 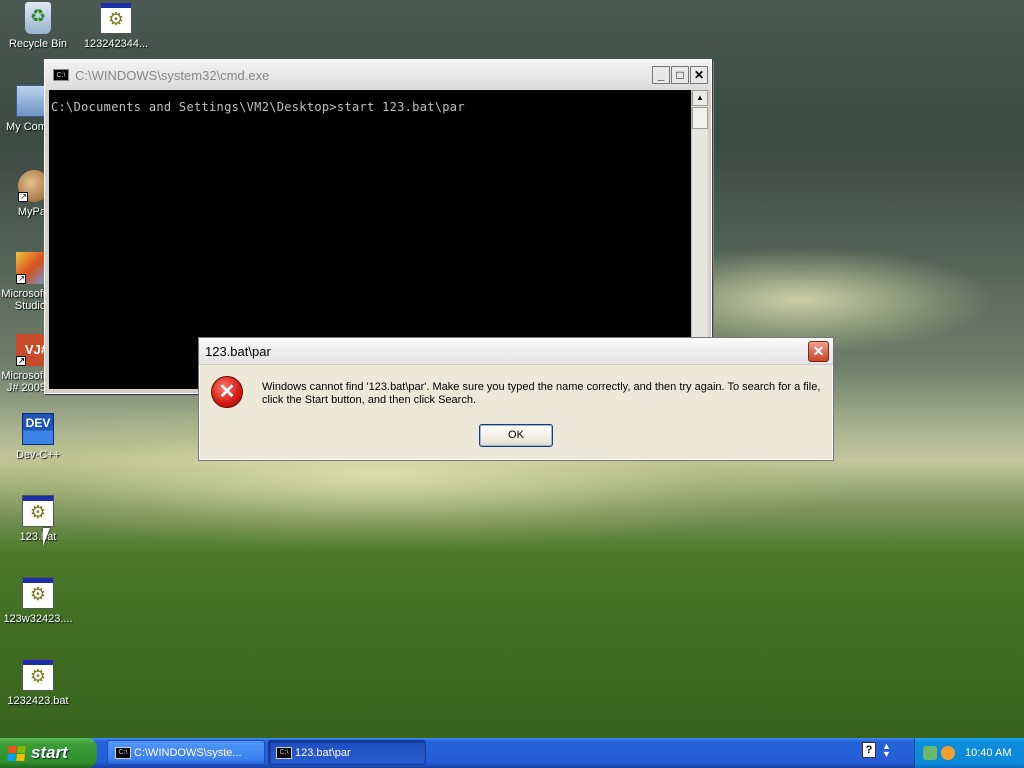 I want to click on clock: 10:40 AM, so click(x=988, y=753).